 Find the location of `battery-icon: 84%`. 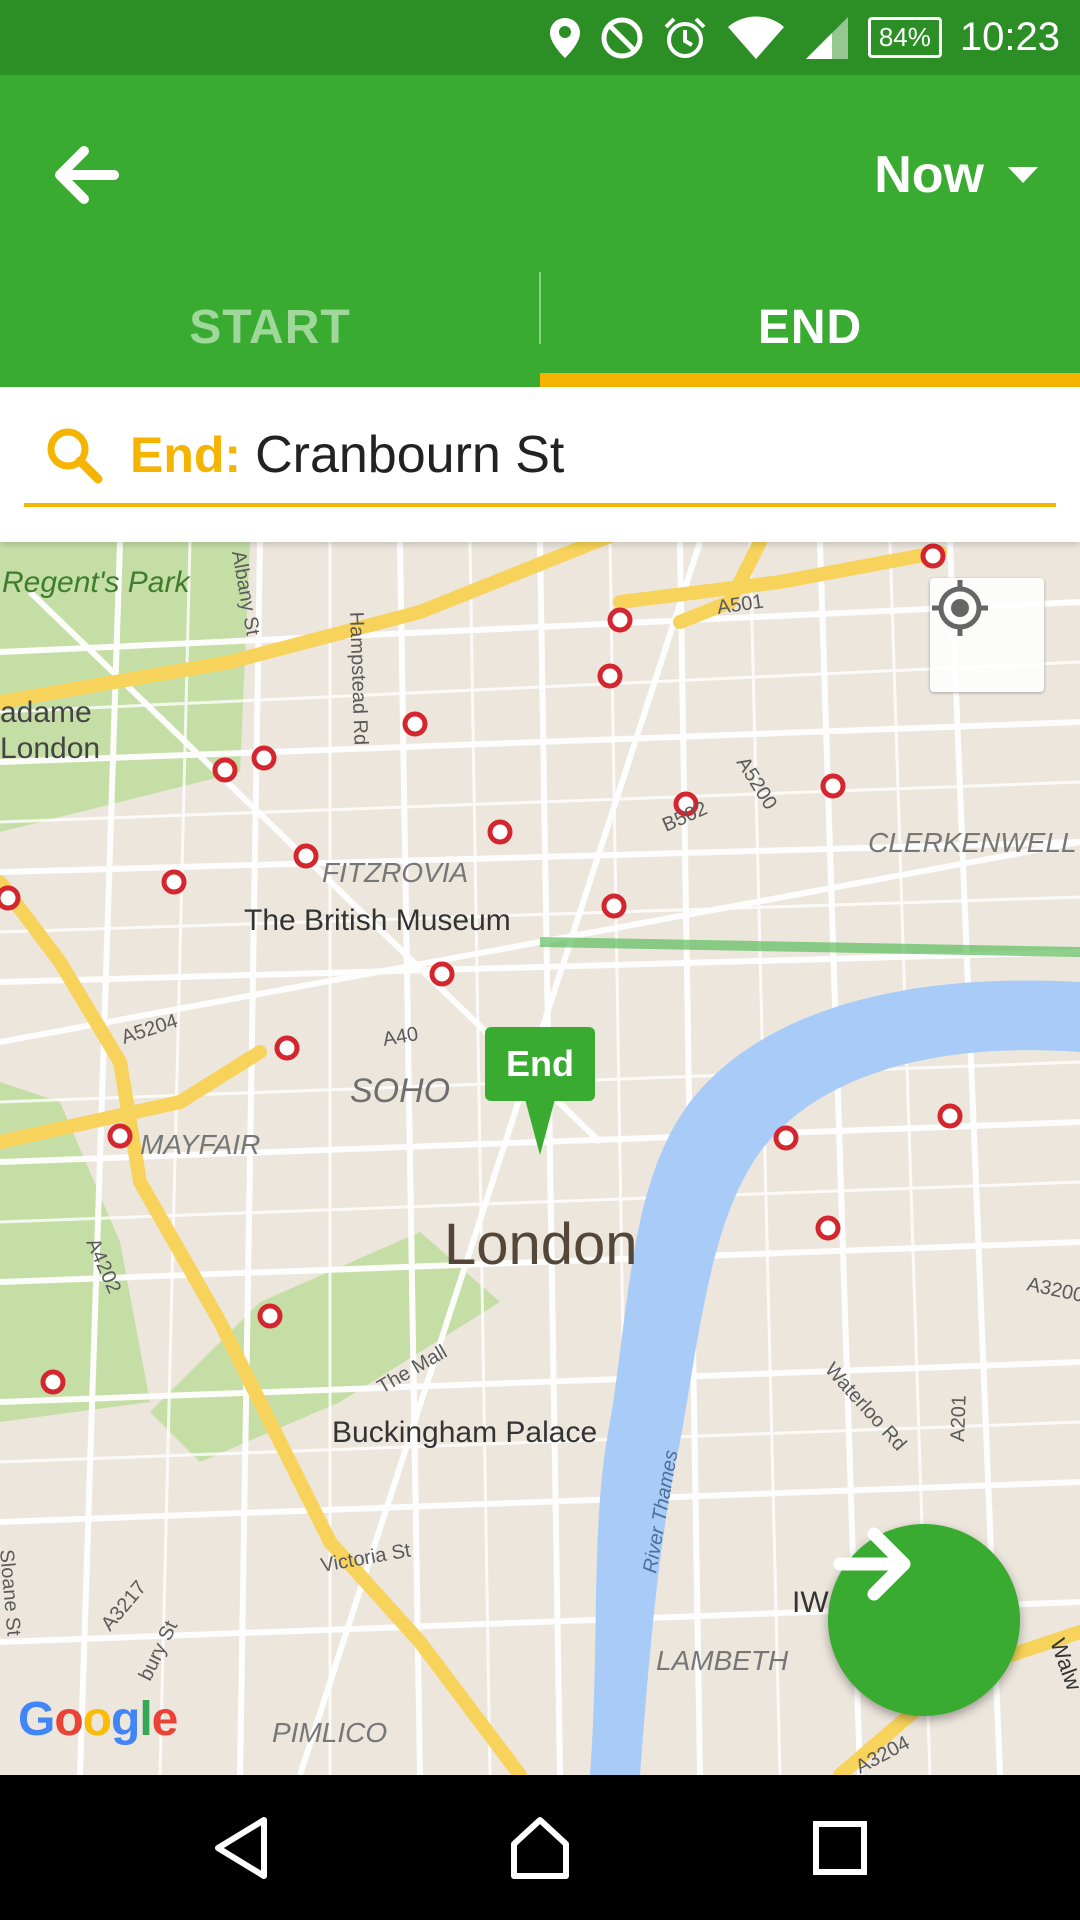

battery-icon: 84% is located at coordinates (904, 37).